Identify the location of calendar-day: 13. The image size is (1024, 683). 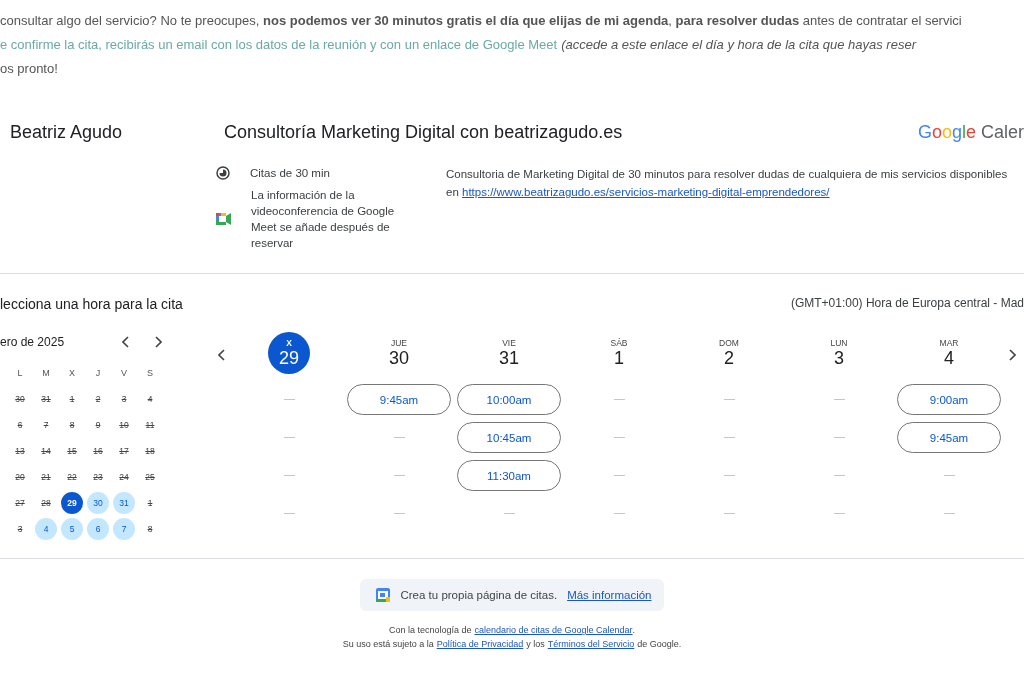
(20, 451).